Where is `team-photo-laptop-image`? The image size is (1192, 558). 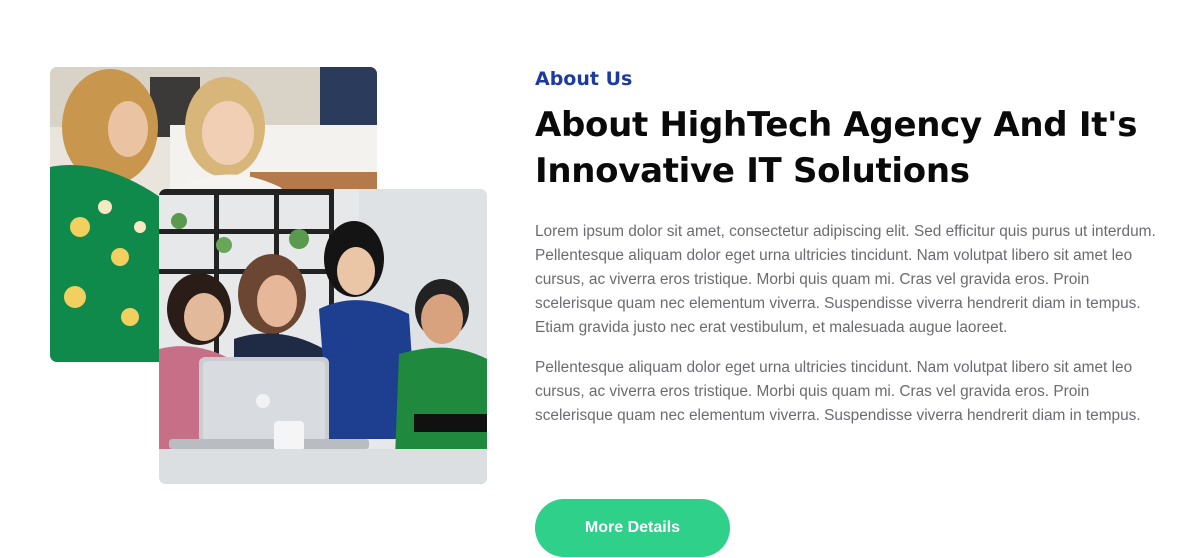 team-photo-laptop-image is located at coordinates (323, 336).